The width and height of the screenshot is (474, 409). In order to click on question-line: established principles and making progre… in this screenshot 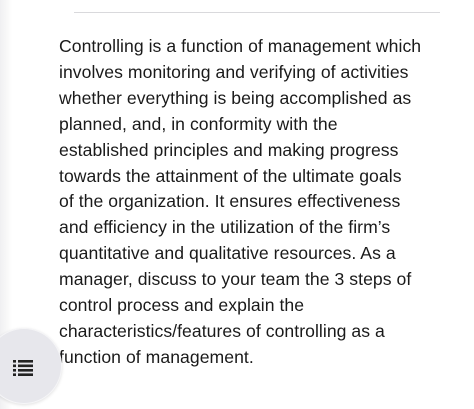, I will do `click(229, 149)`.